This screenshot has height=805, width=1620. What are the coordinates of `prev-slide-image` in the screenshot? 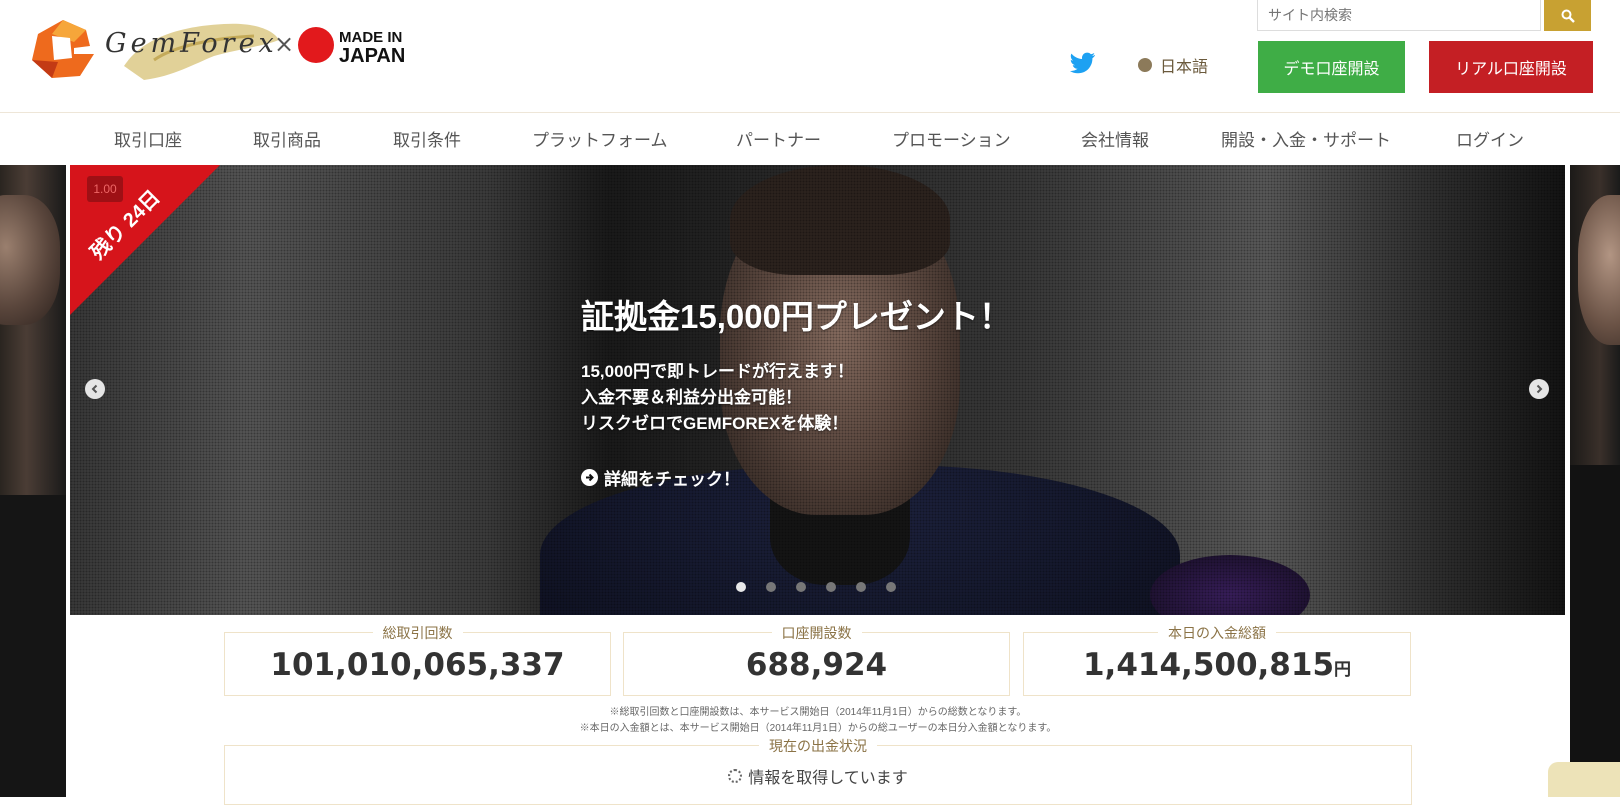 It's located at (30, 260).